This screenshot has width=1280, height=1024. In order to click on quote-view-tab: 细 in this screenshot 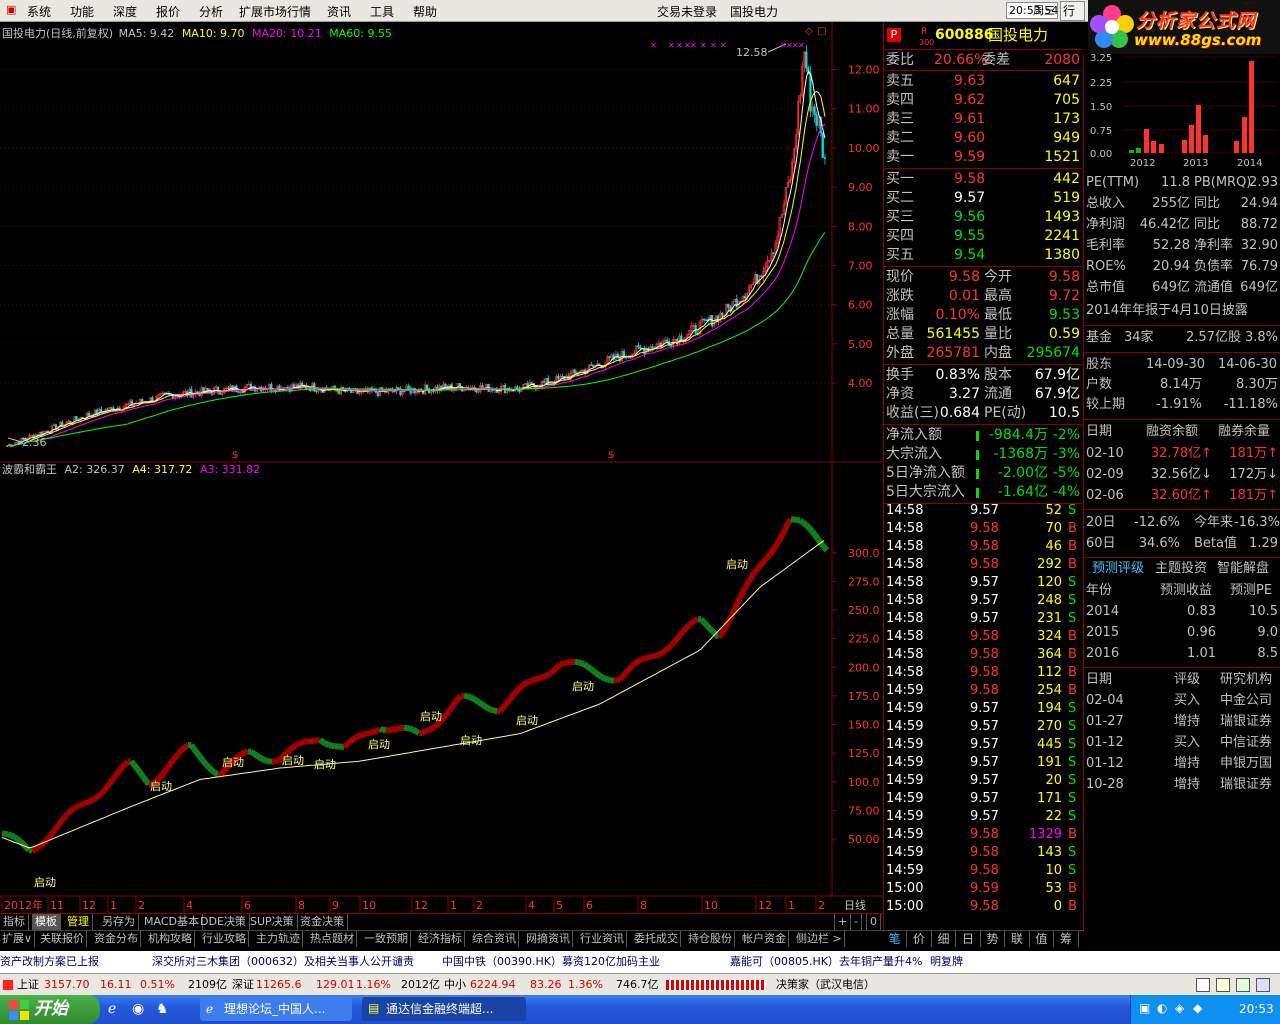, I will do `click(944, 939)`.